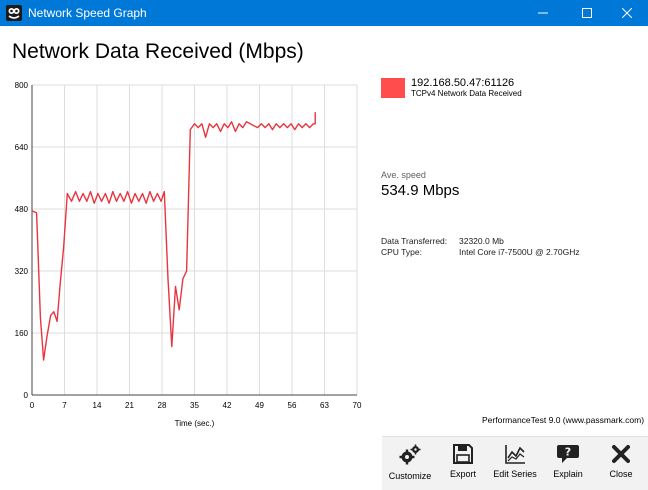  Describe the element at coordinates (14, 13) in the screenshot. I see `app-icon` at that location.